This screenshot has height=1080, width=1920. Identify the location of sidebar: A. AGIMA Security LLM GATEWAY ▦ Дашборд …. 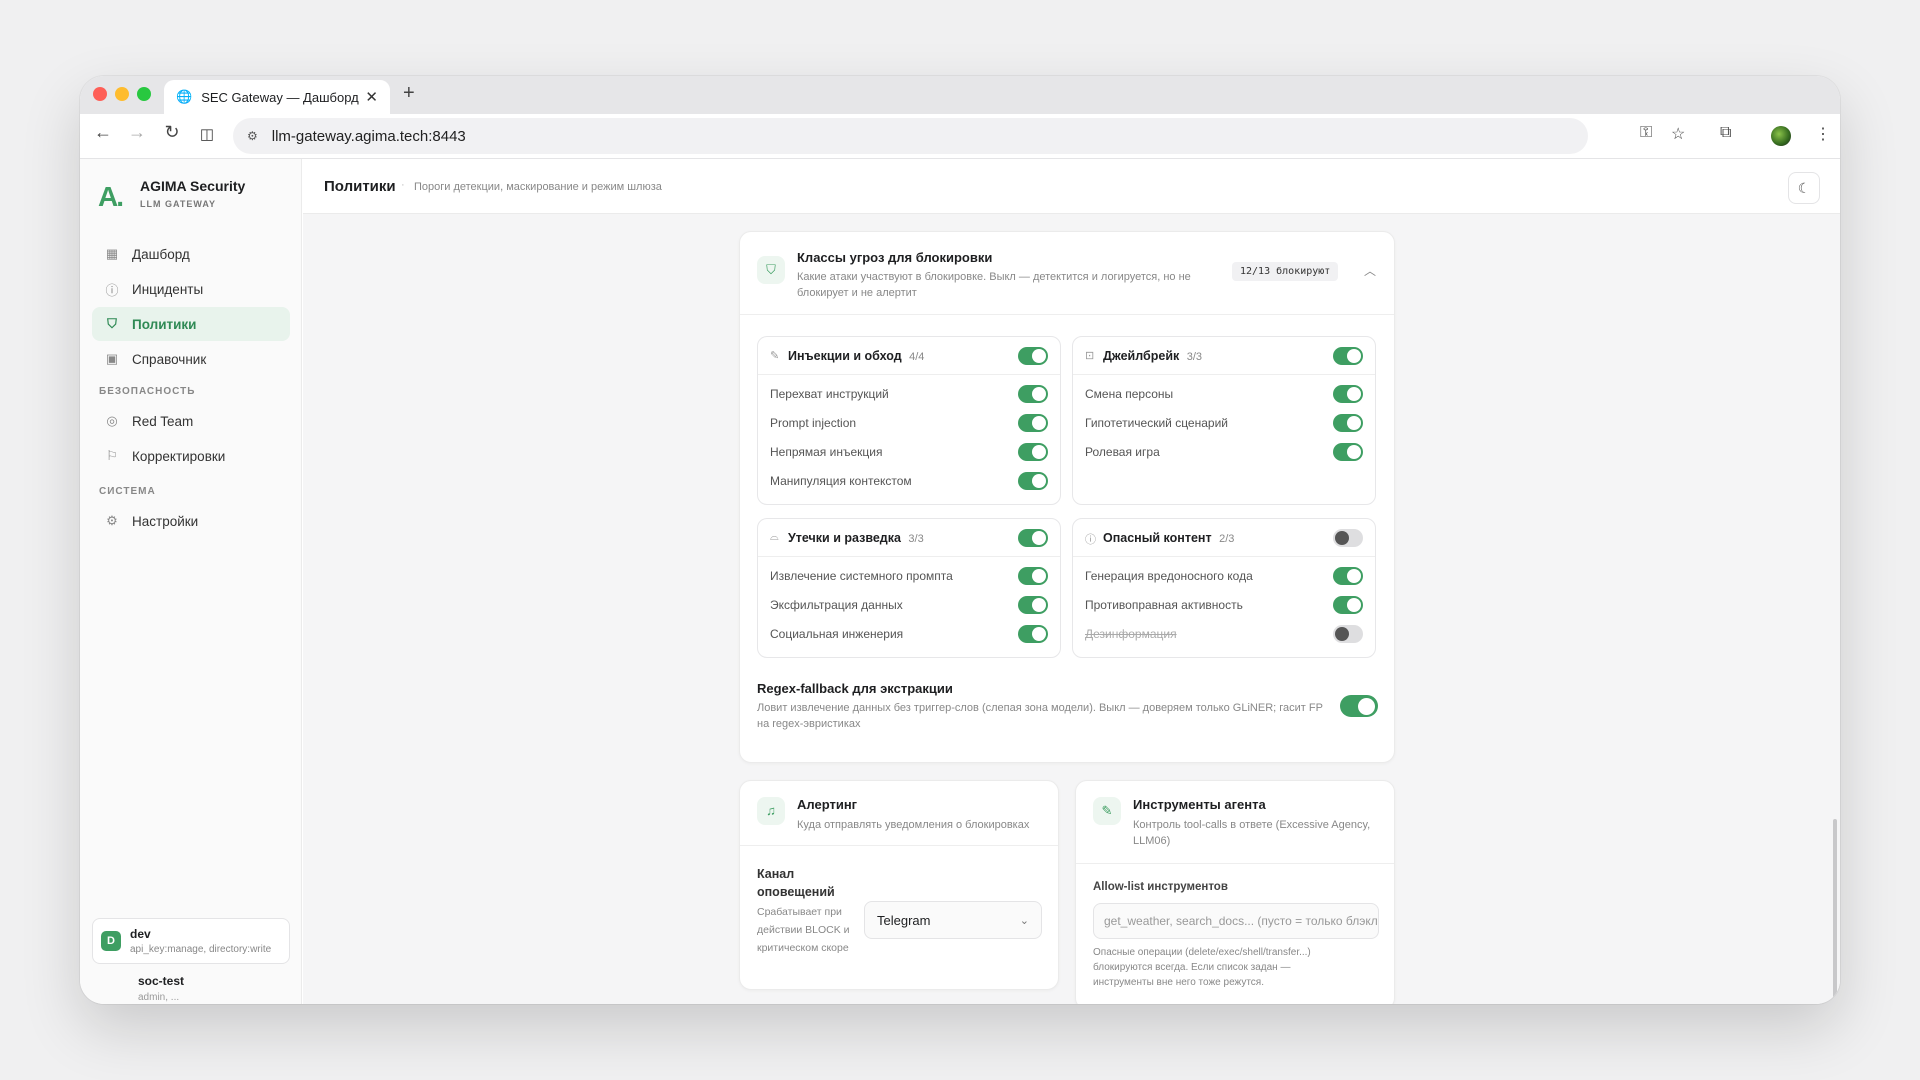
(191, 581).